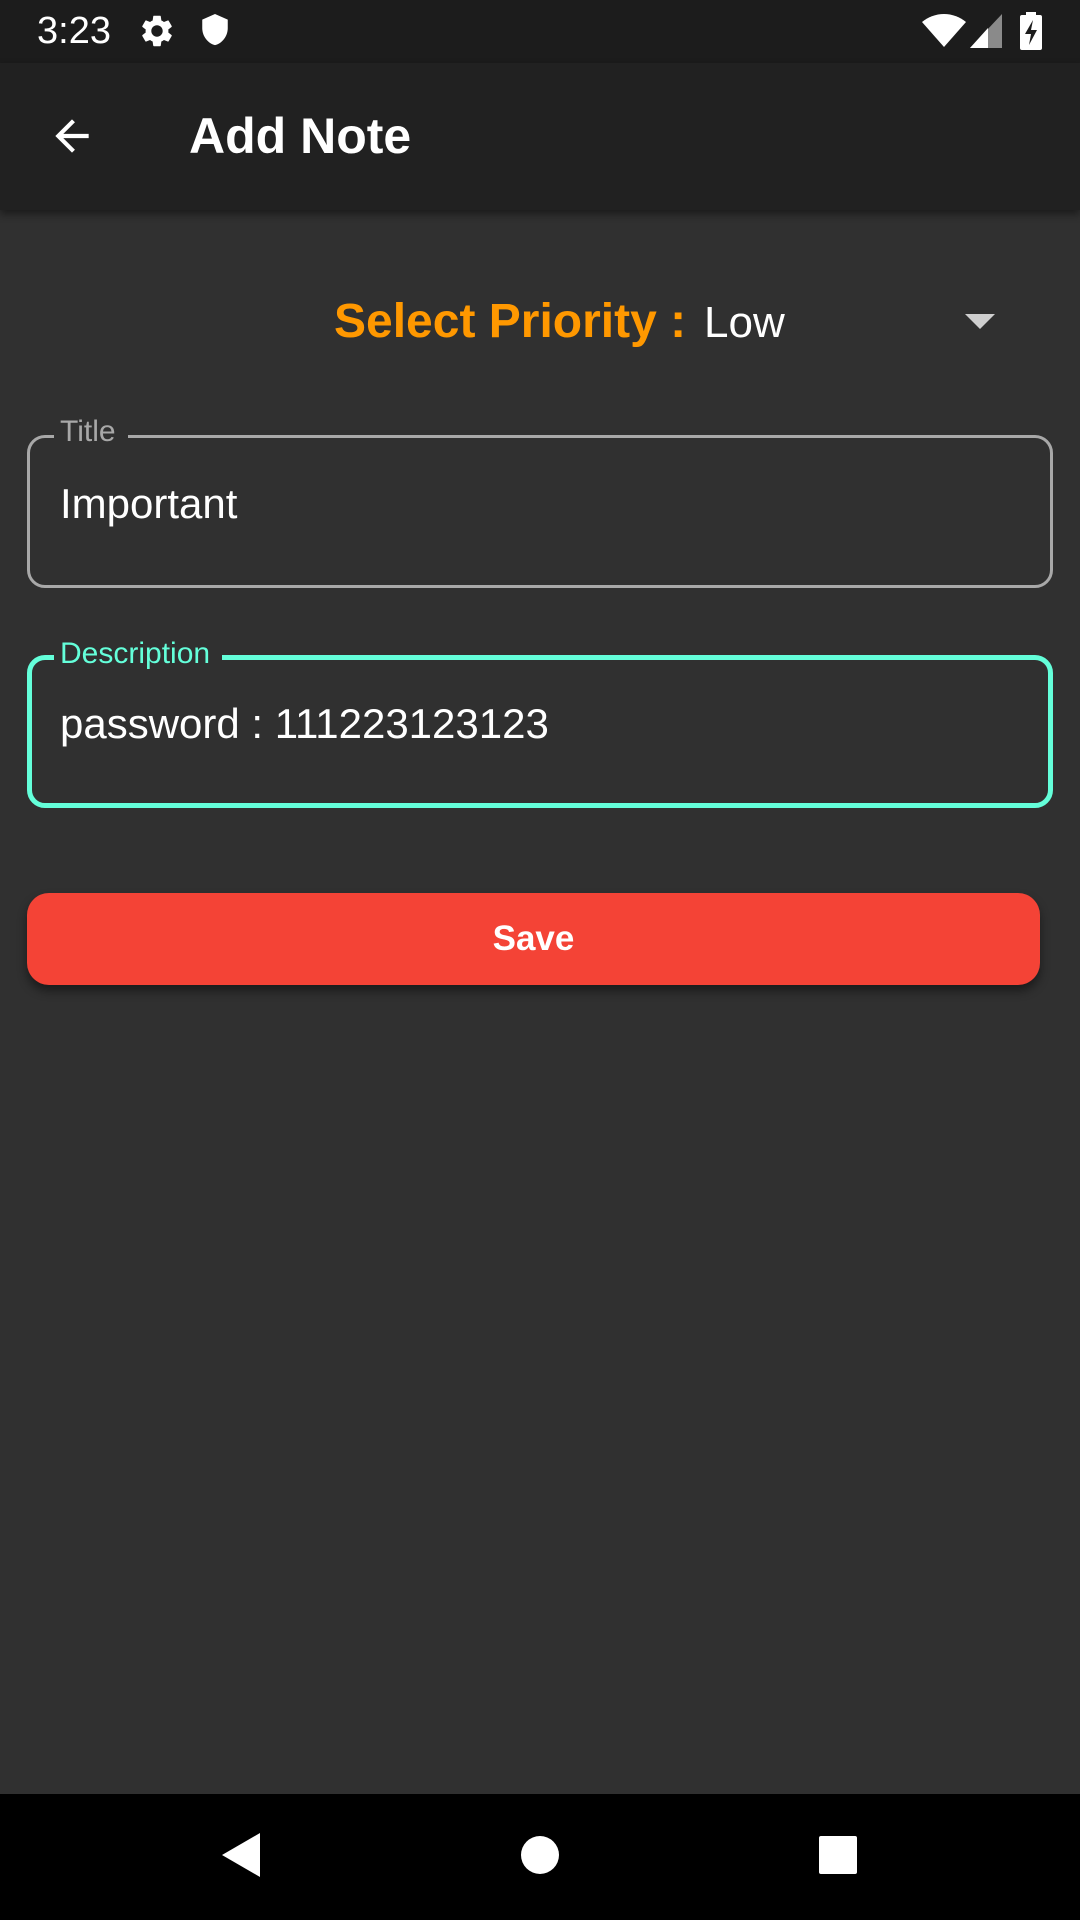 This screenshot has height=1920, width=1080. I want to click on arrow-back-icon, so click(72, 138).